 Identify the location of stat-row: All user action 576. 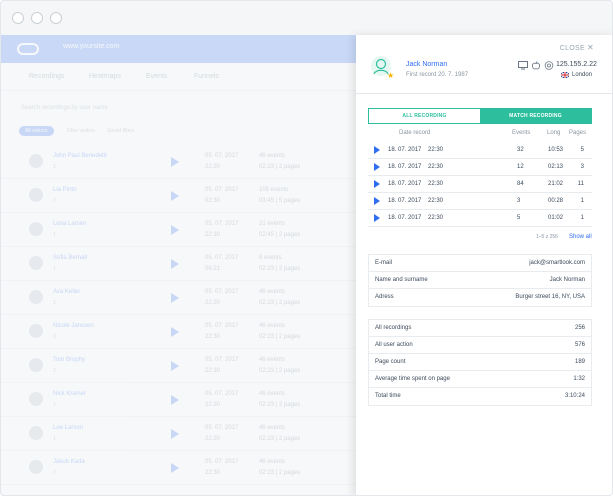
(480, 345).